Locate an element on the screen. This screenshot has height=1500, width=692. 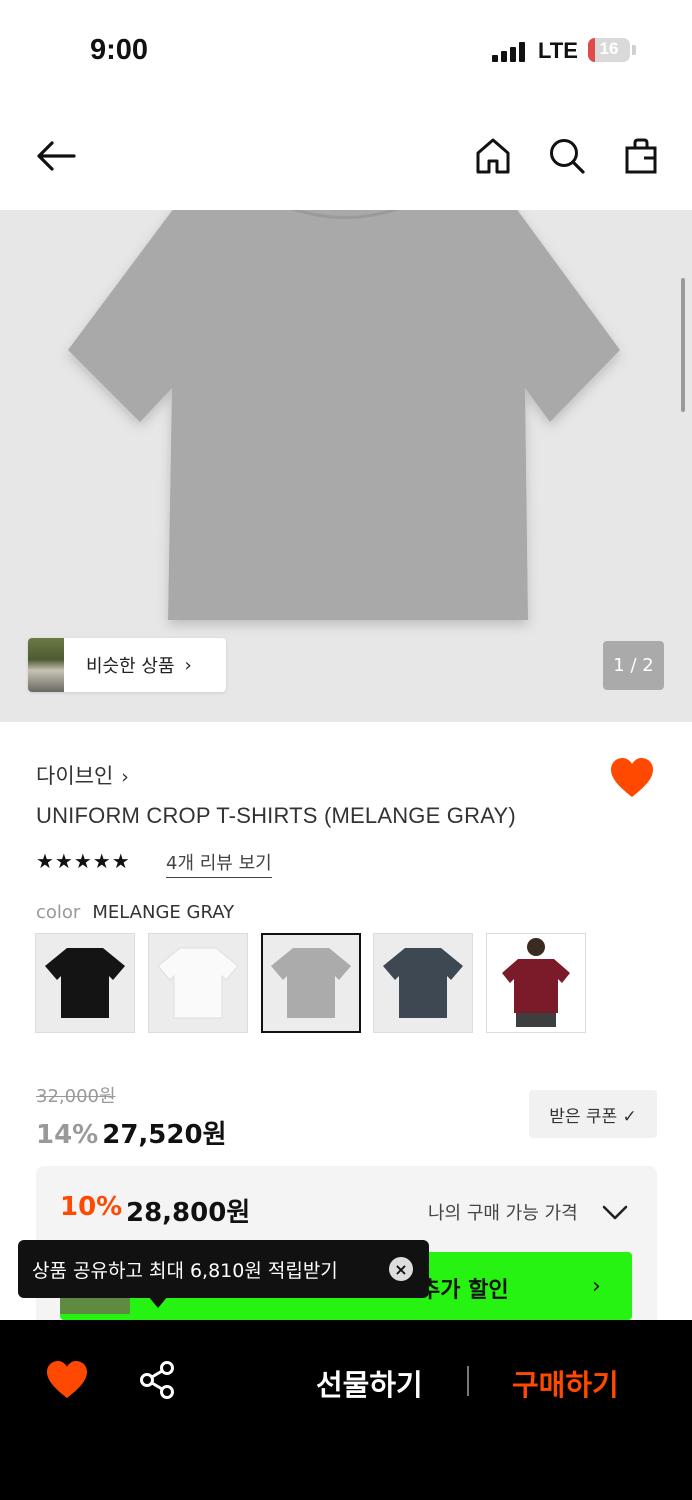
rating-stars: ★★★★★ is located at coordinates (83, 861).